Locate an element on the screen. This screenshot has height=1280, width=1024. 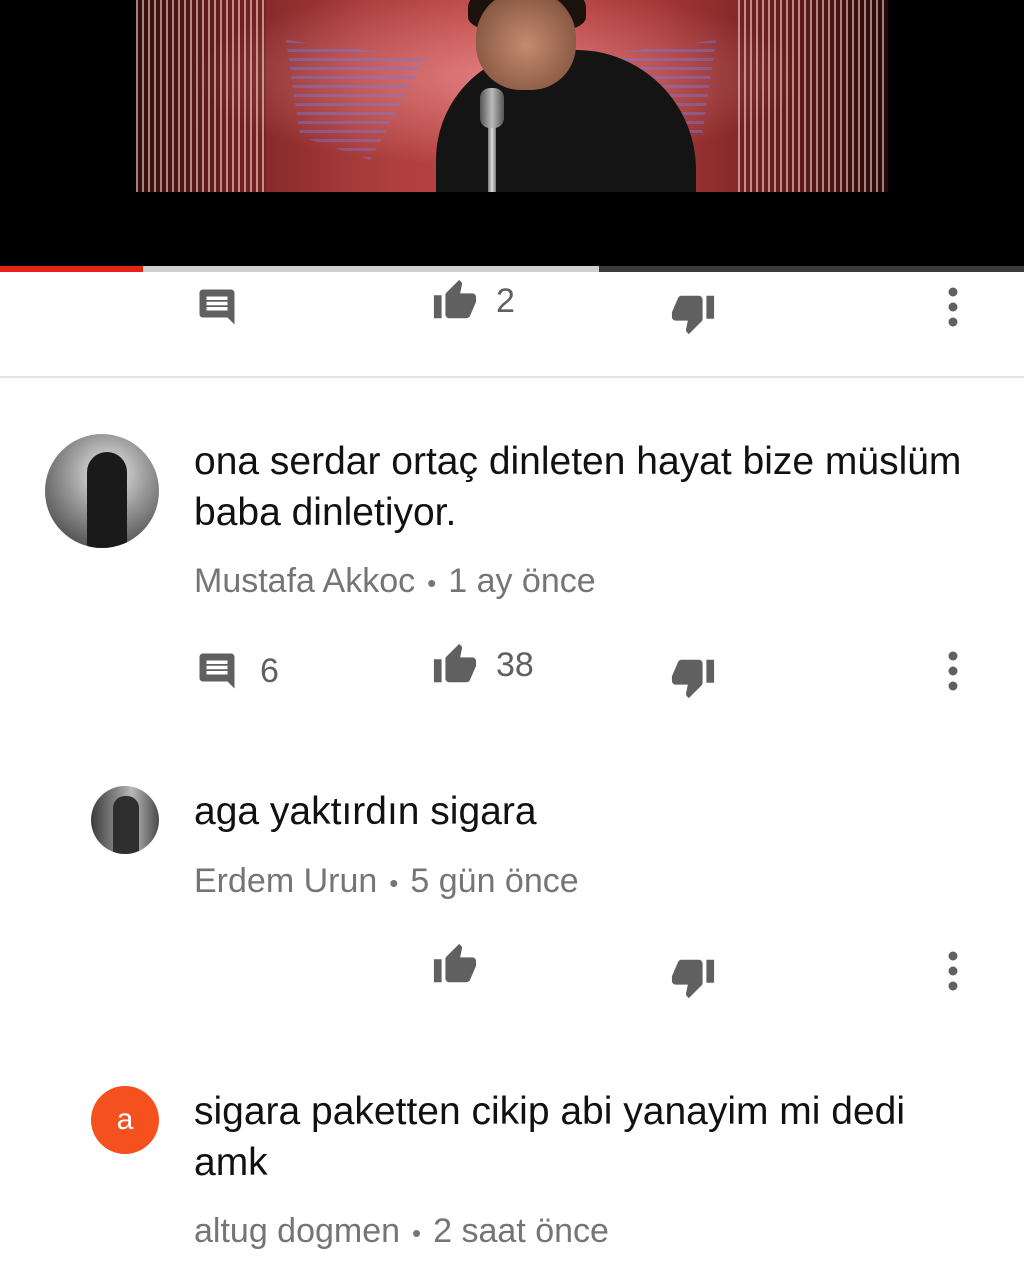
stage-lights is located at coordinates (356, 100).